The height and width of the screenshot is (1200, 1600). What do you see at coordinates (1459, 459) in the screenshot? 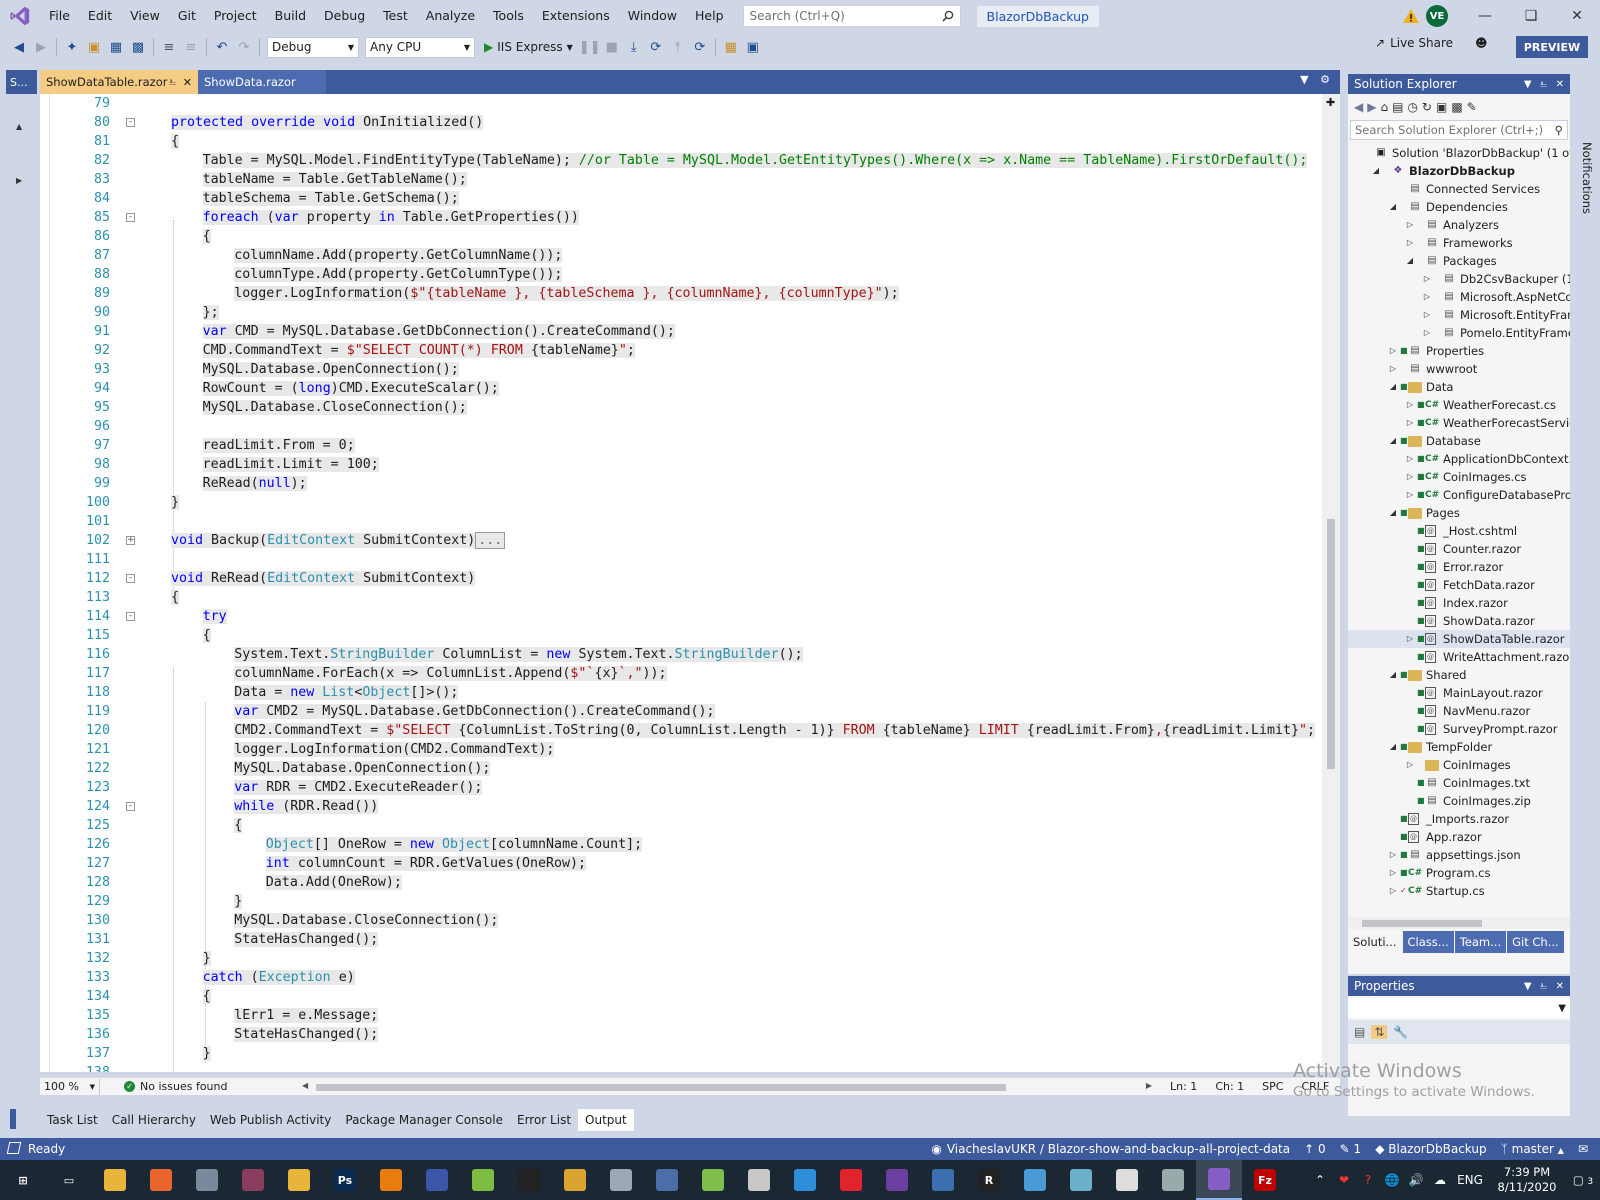
I see `tree-item: ▷■C#ApplicationDbContext.cs` at bounding box center [1459, 459].